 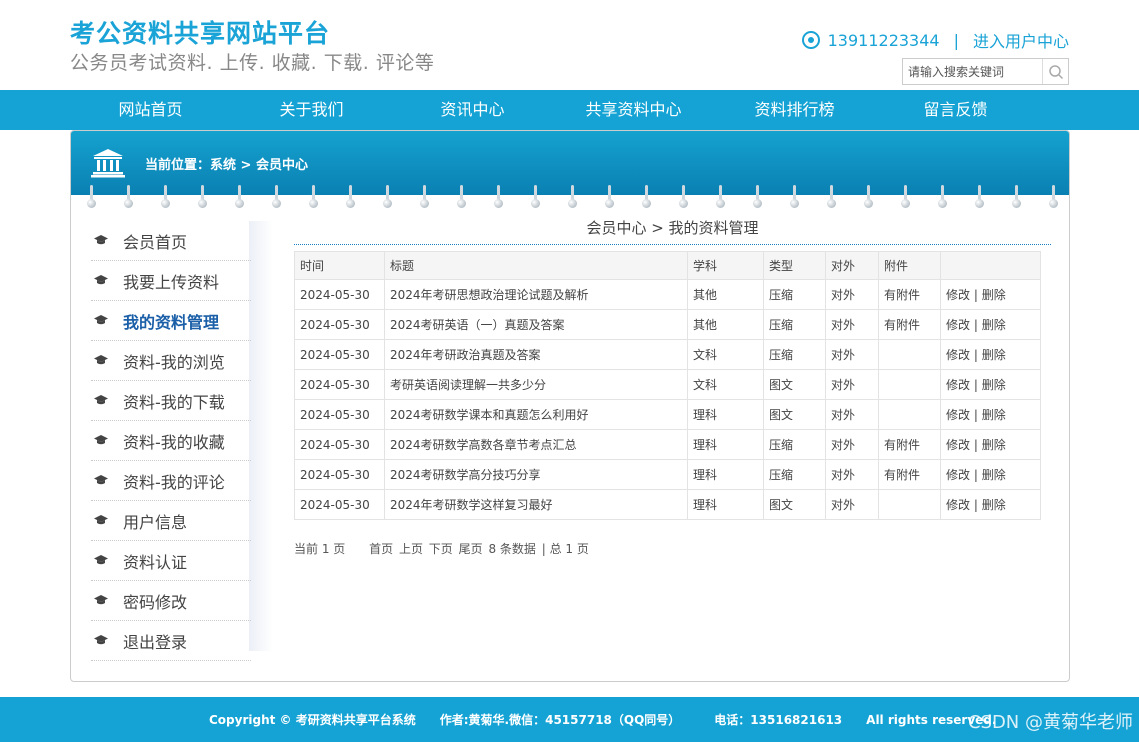 I want to click on table-cell: 2024考研数学高分技巧分享, so click(x=536, y=474).